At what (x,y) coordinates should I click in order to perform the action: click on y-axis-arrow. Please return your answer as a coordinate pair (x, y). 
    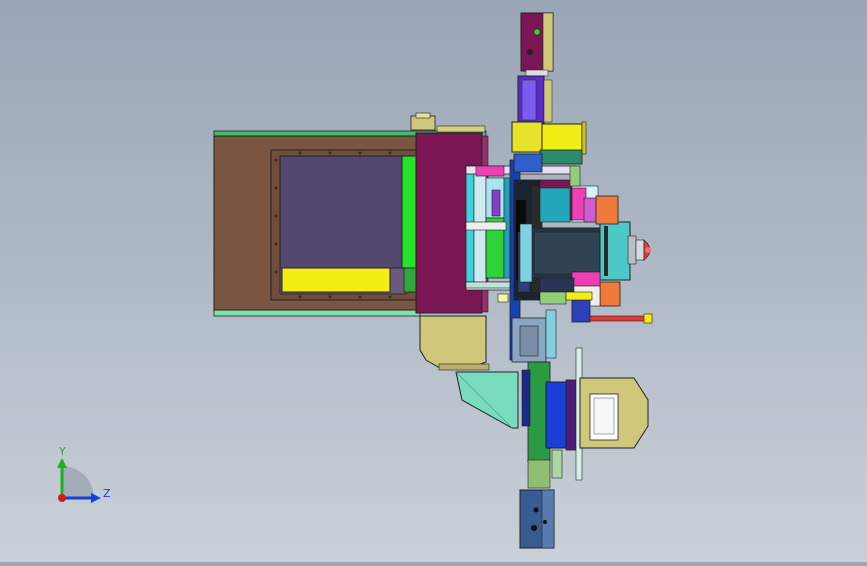
    Looking at the image, I should click on (62, 463).